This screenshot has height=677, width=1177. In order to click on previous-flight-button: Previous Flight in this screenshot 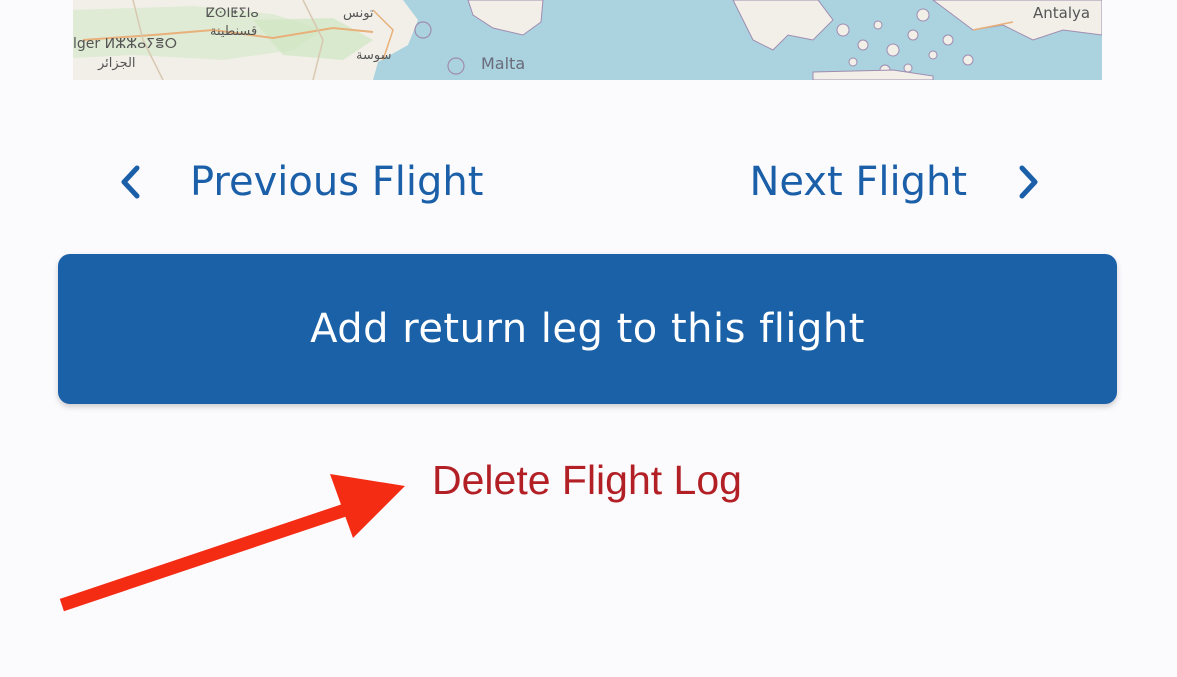, I will do `click(297, 182)`.